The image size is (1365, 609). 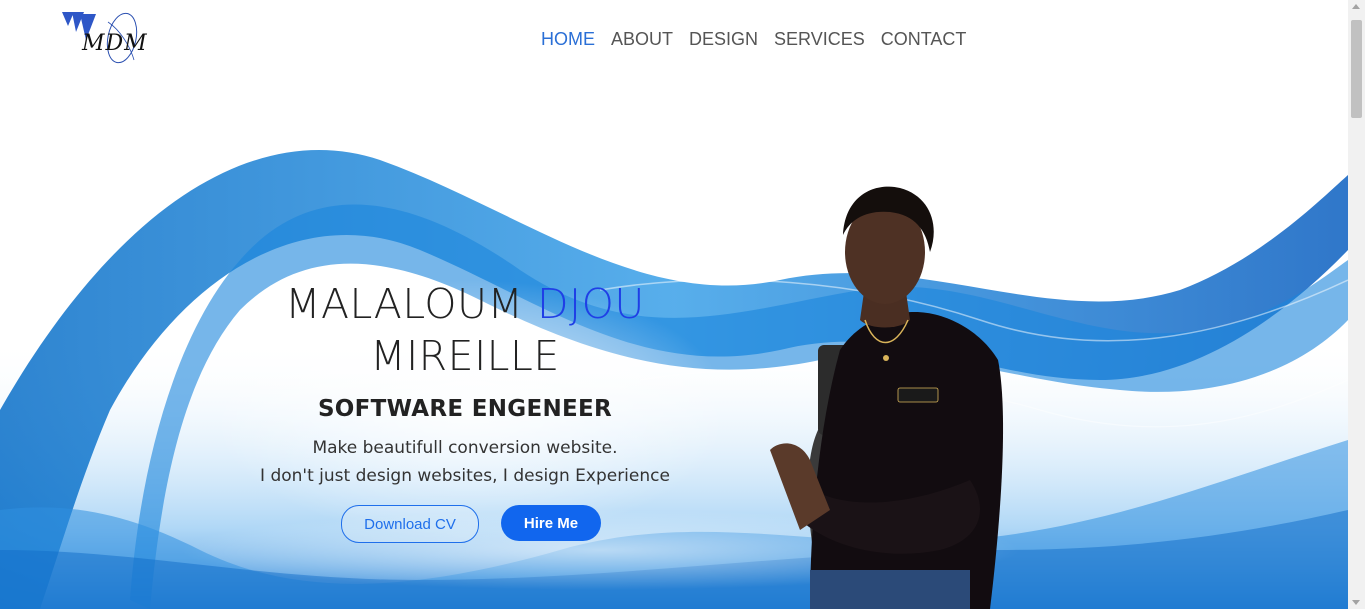 I want to click on site-logo: MDM, so click(x=108, y=40).